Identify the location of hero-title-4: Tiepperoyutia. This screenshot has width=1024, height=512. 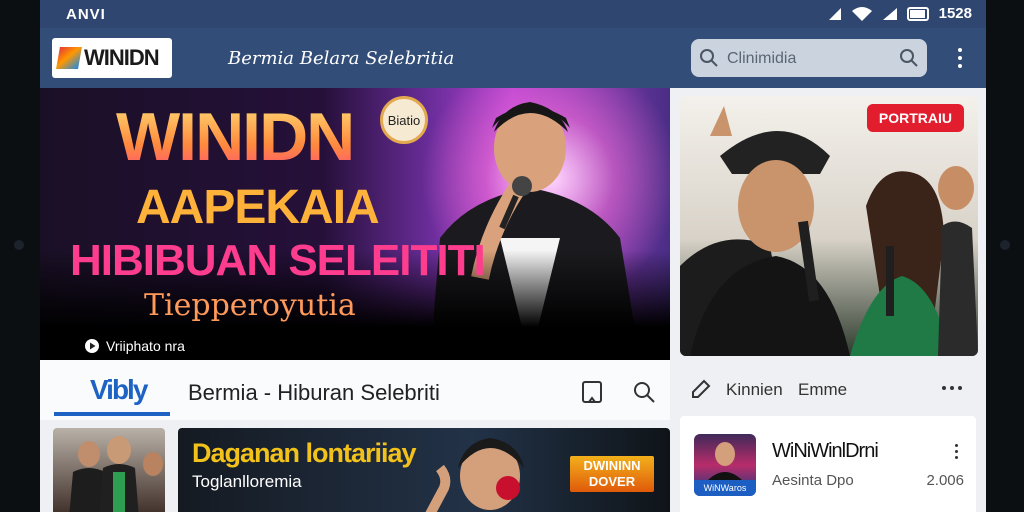
(250, 305).